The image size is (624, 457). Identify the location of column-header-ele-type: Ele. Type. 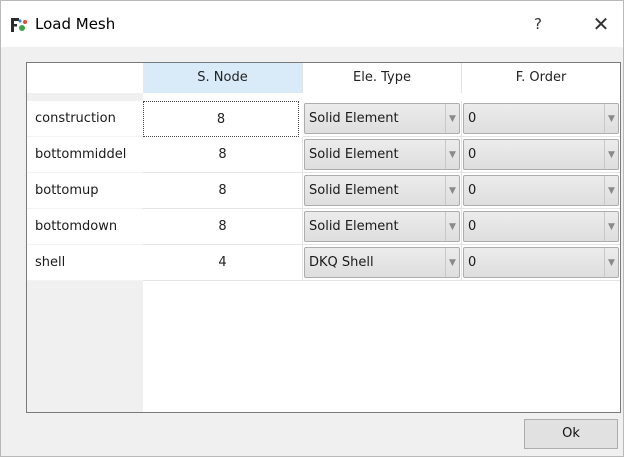
(382, 78).